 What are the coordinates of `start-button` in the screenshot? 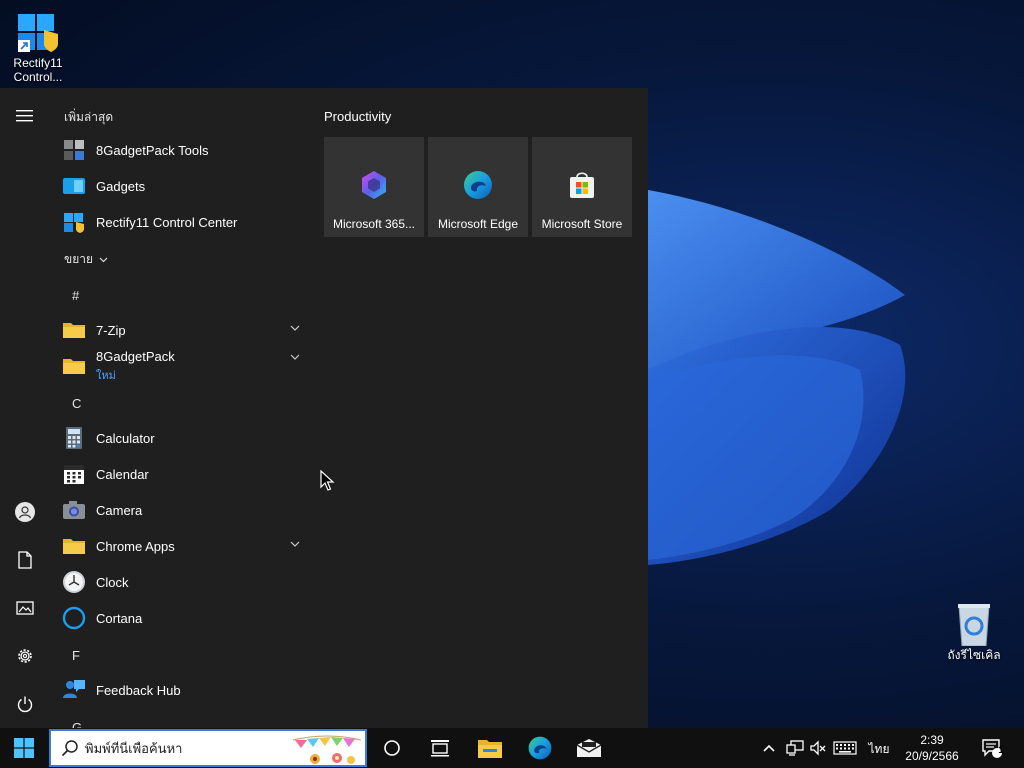 It's located at (24, 748).